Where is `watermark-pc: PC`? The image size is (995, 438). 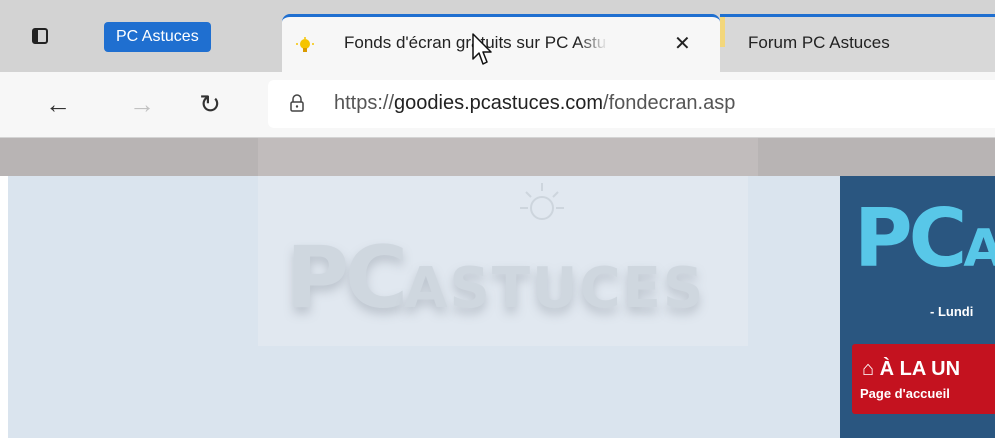 watermark-pc: PC is located at coordinates (347, 278).